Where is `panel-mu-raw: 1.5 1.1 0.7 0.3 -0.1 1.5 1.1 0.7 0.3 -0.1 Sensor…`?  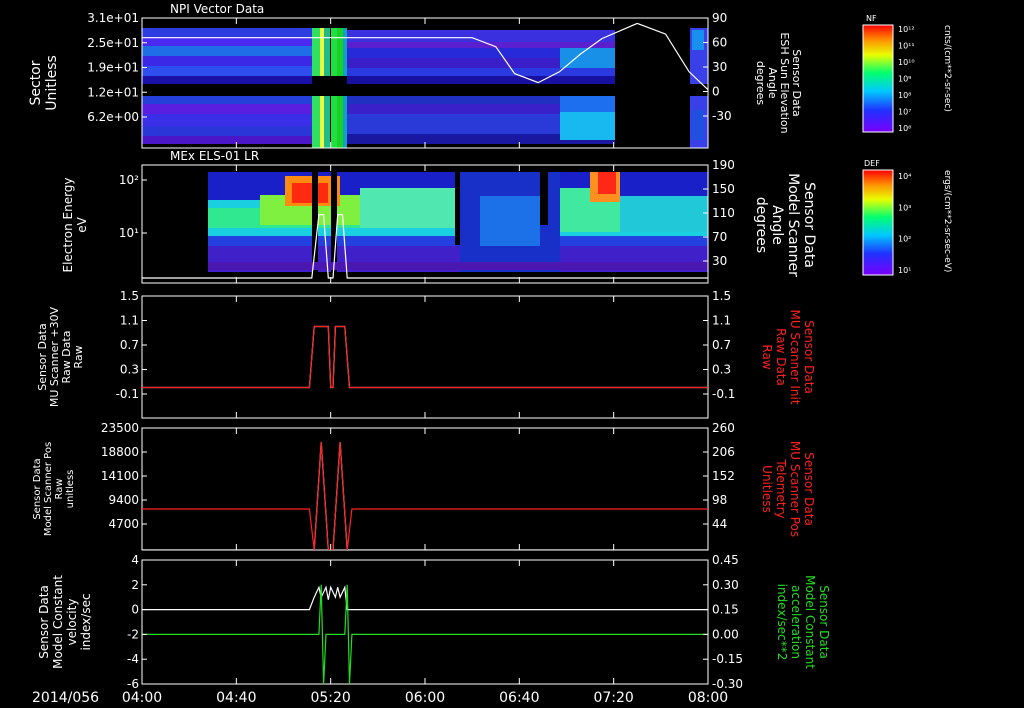
panel-mu-raw: 1.5 1.1 0.7 0.3 -0.1 1.5 1.1 0.7 0.3 -0.1 Sensor… is located at coordinates (426, 354).